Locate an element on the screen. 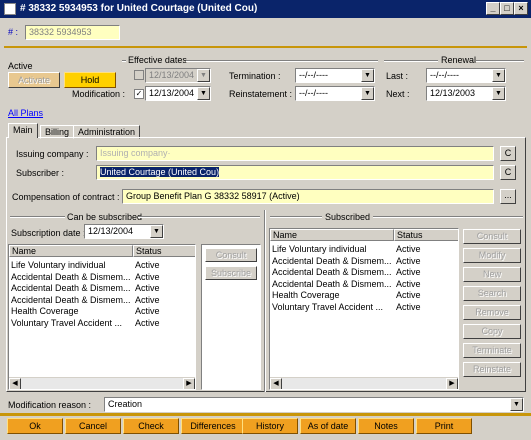 Image resolution: width=531 pixels, height=440 pixels. footer-cancel-button: Cancel is located at coordinates (93, 426).